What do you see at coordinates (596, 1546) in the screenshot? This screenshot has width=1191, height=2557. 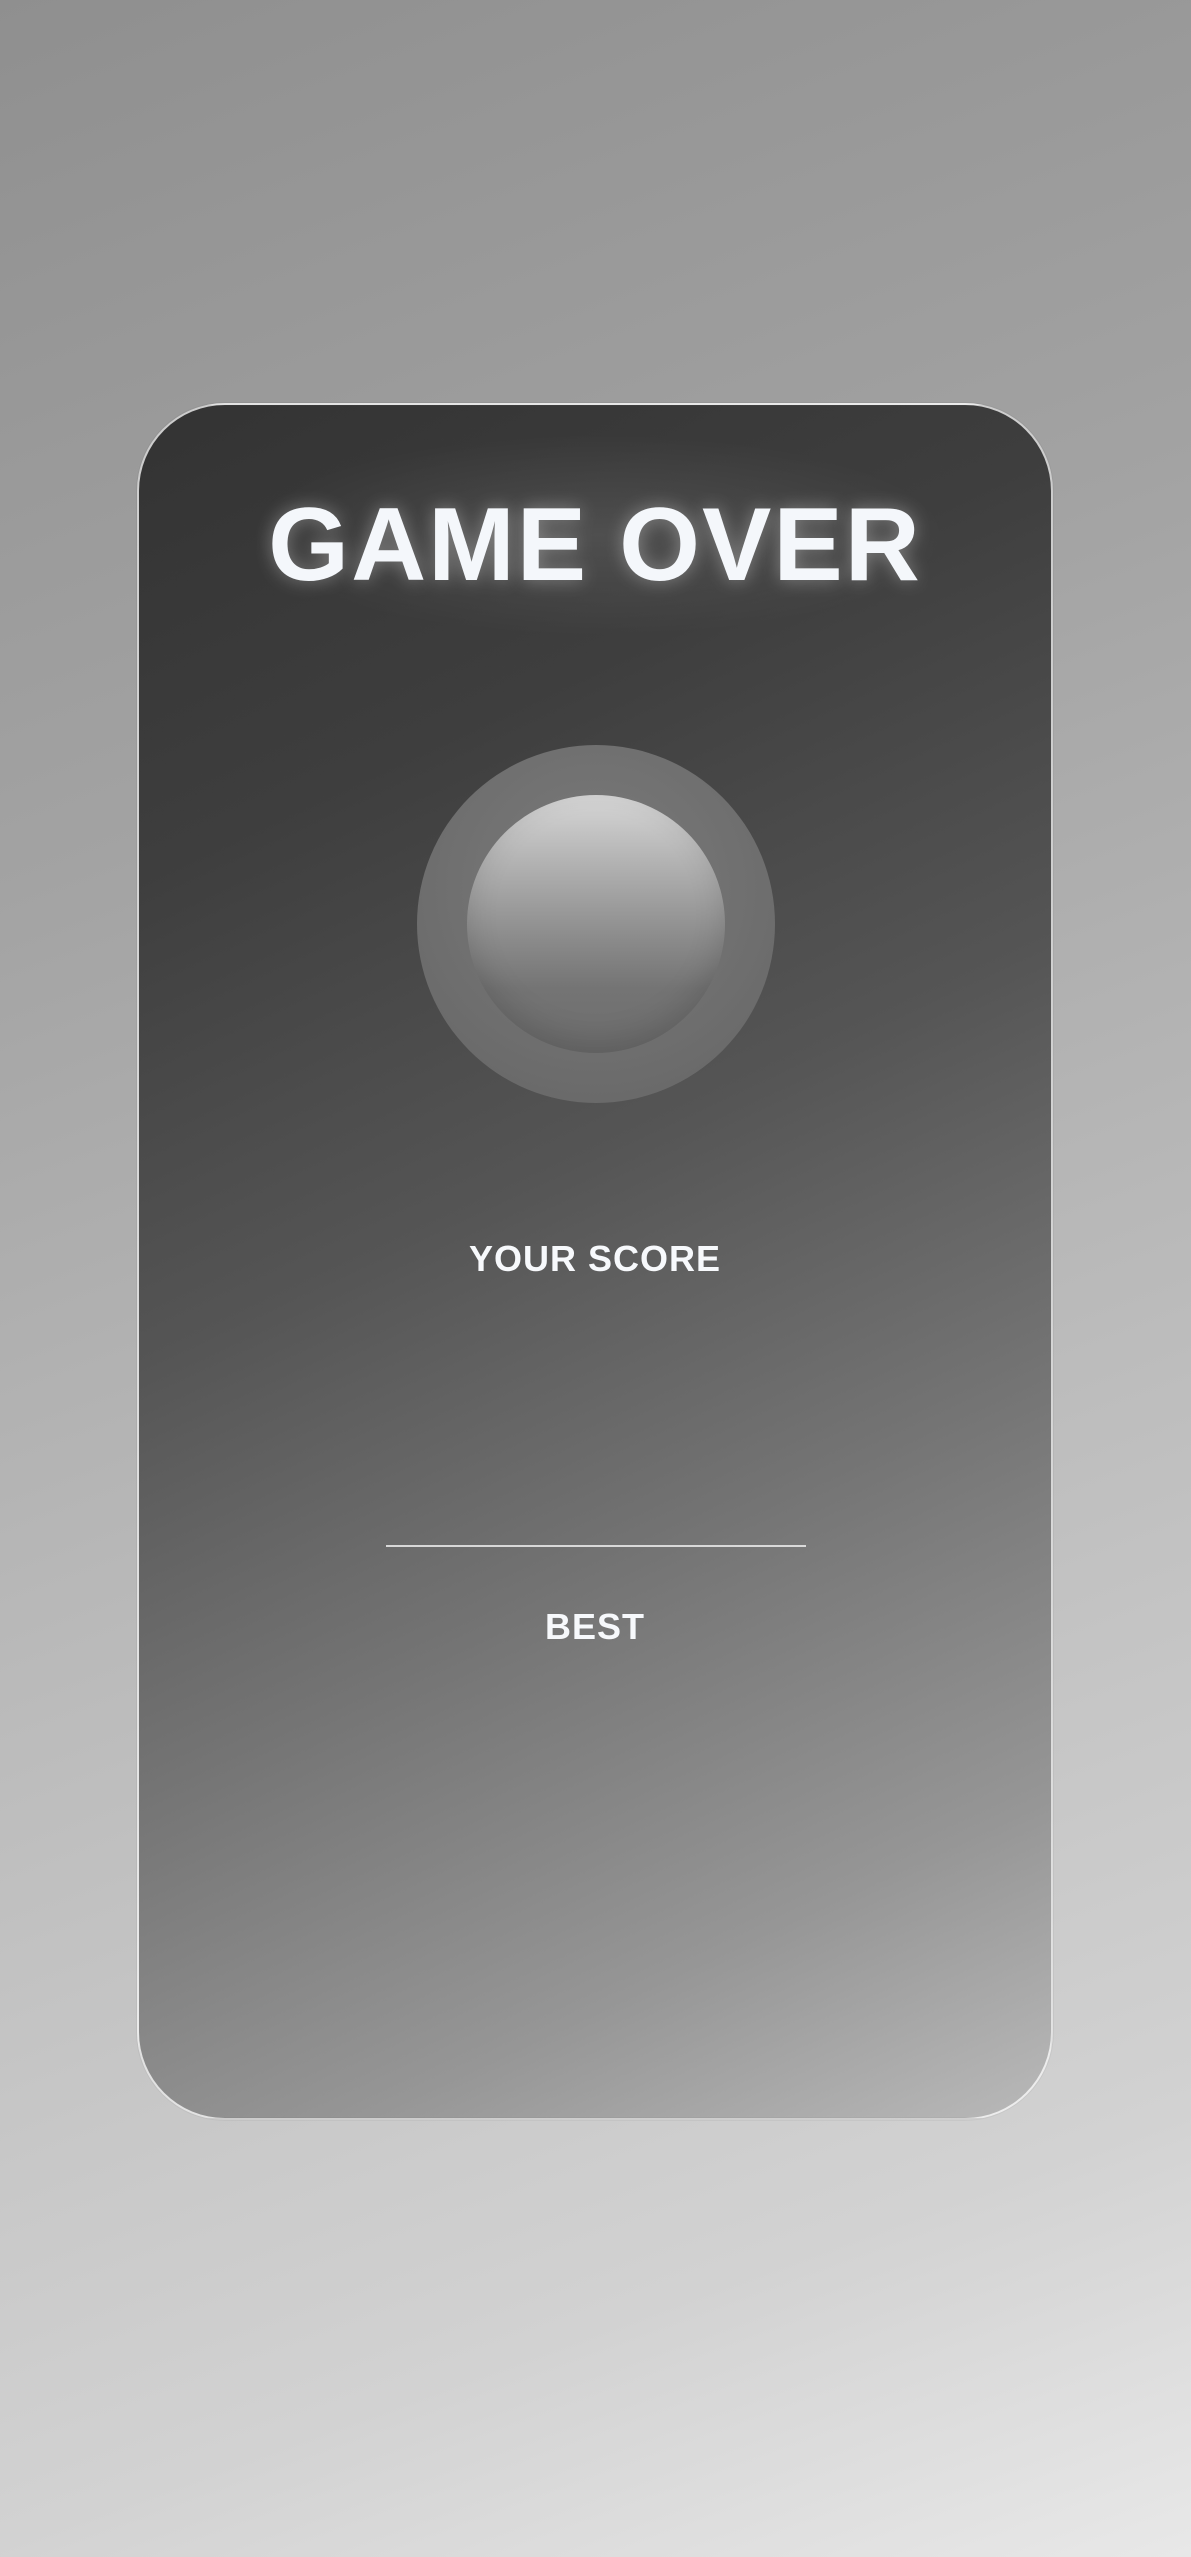 I see `score-divider` at bounding box center [596, 1546].